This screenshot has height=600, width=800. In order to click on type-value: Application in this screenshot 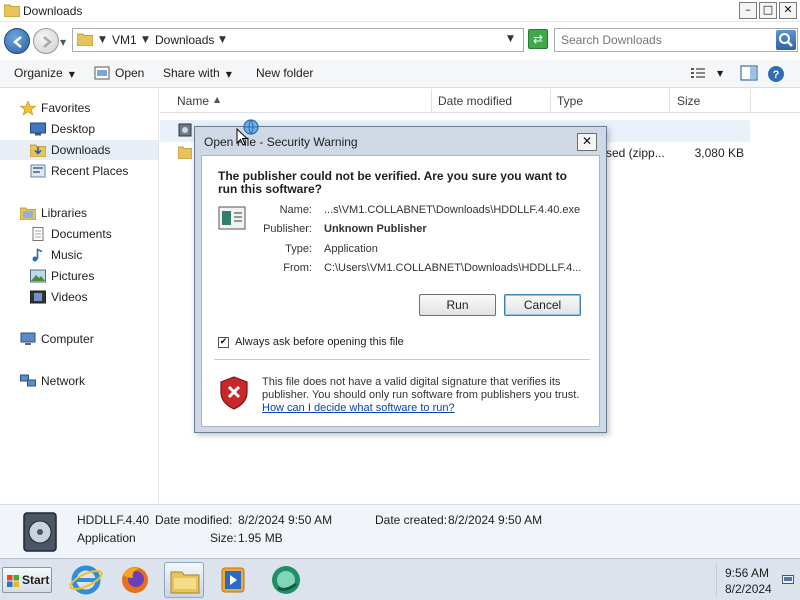, I will do `click(351, 249)`.